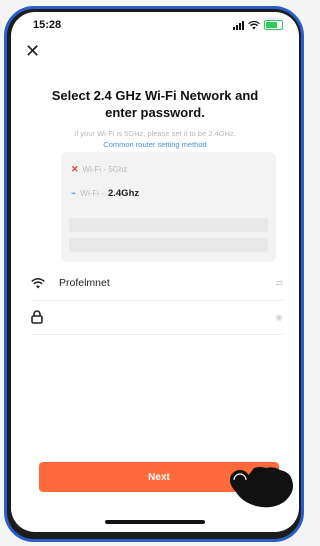  What do you see at coordinates (155, 25) in the screenshot?
I see `status-bar: 15:28` at bounding box center [155, 25].